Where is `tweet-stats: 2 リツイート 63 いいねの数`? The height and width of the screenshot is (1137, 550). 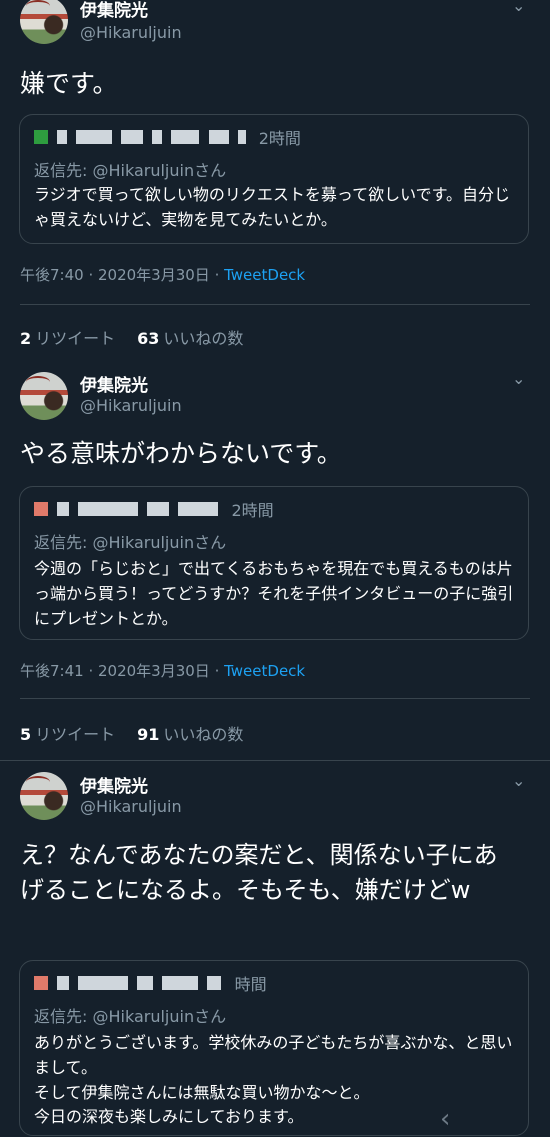
tweet-stats: 2 リツイート 63 いいねの数 is located at coordinates (131, 337).